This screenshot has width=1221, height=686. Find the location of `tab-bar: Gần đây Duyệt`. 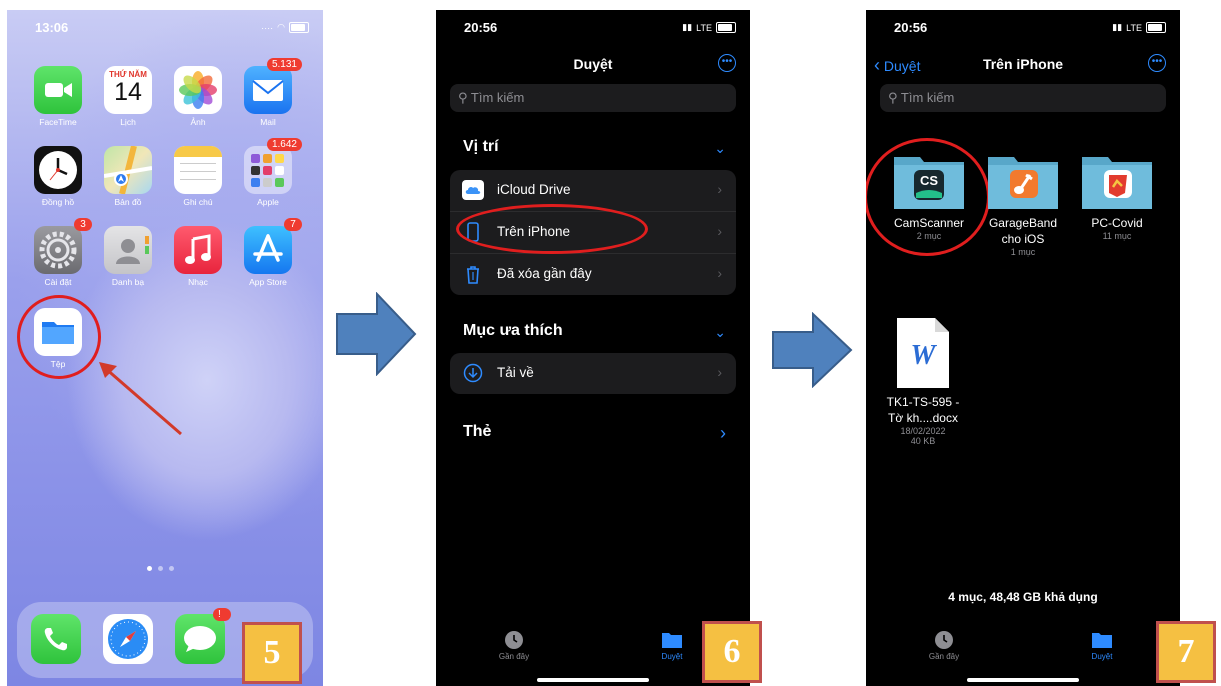

tab-bar: Gần đây Duyệt is located at coordinates (1023, 645).